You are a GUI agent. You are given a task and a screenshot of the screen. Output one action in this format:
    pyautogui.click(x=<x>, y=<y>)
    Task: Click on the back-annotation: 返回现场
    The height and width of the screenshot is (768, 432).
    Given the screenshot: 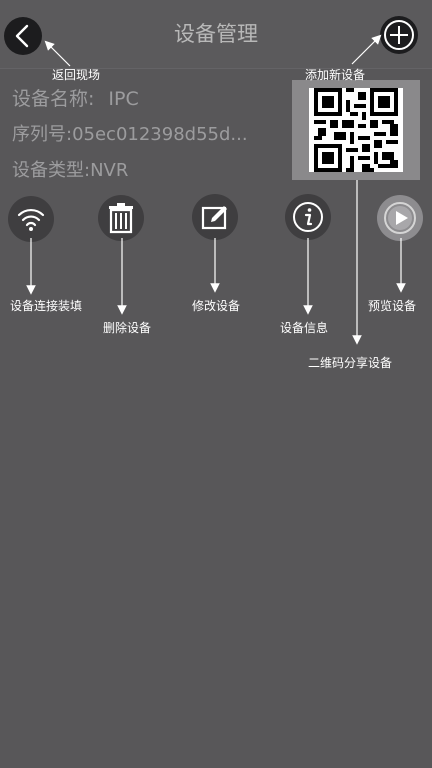 What is the action you would take?
    pyautogui.click(x=76, y=75)
    